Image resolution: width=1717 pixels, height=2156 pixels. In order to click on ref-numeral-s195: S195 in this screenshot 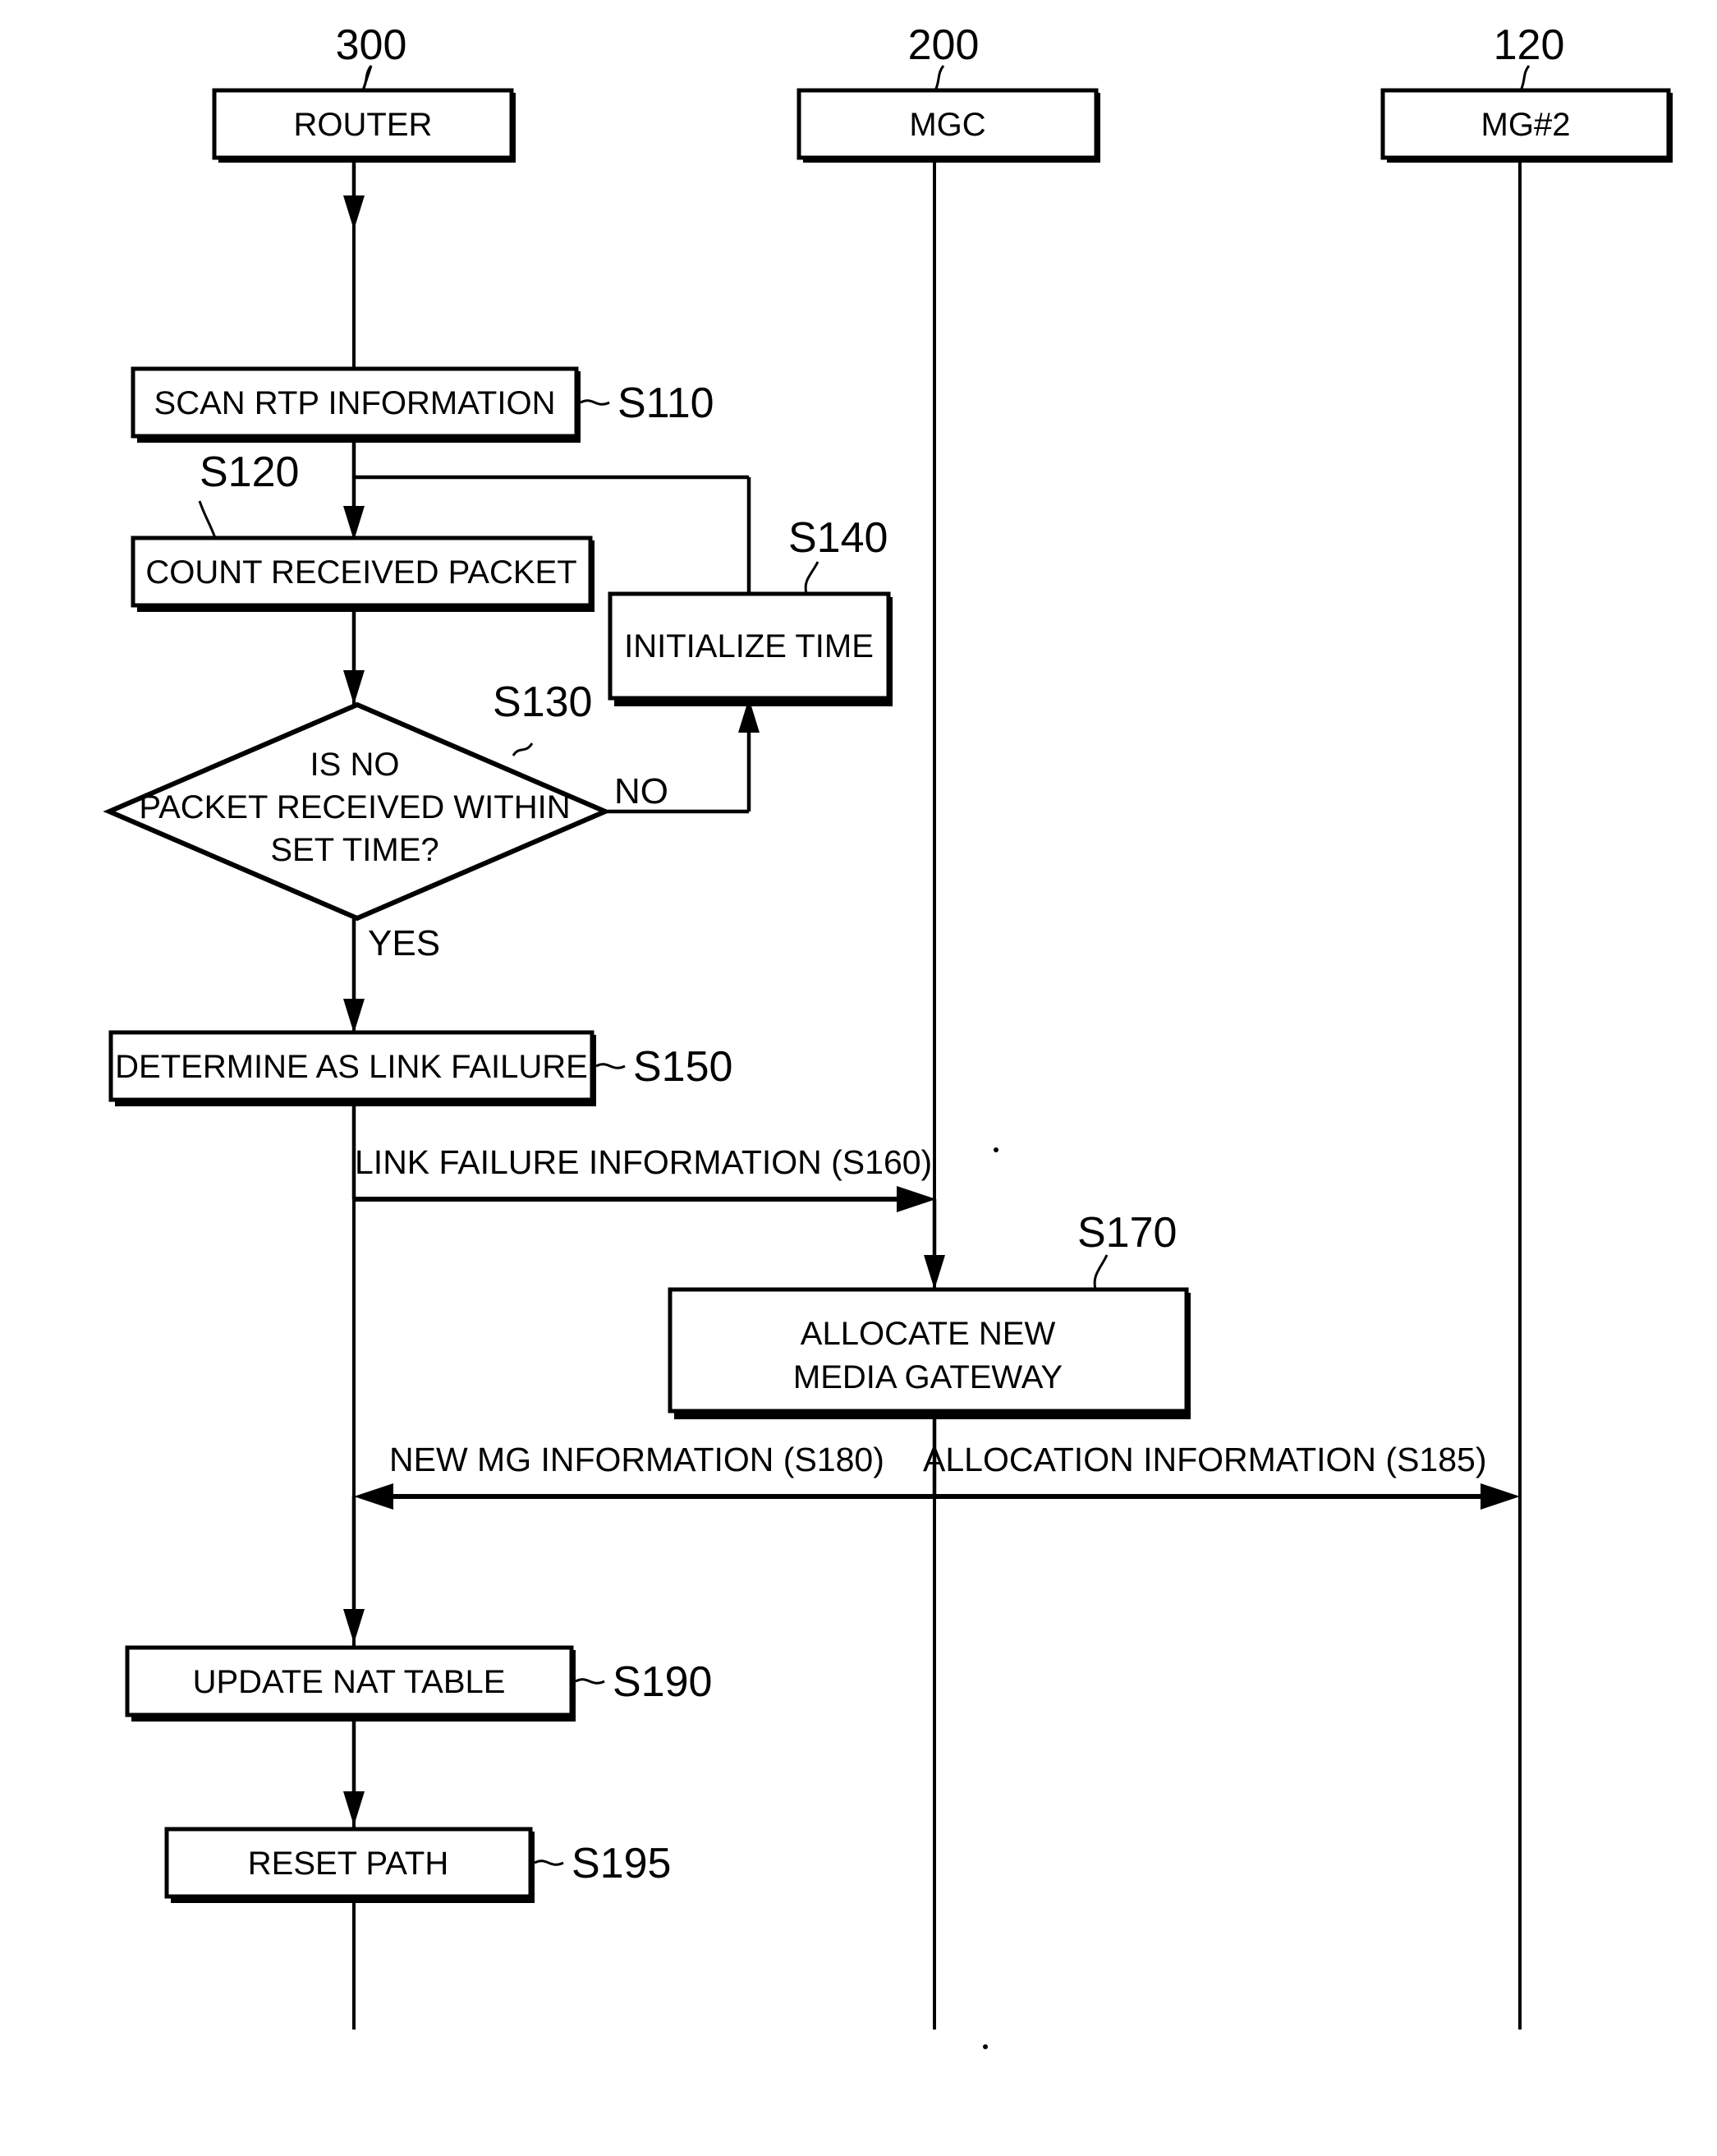, I will do `click(621, 1863)`.